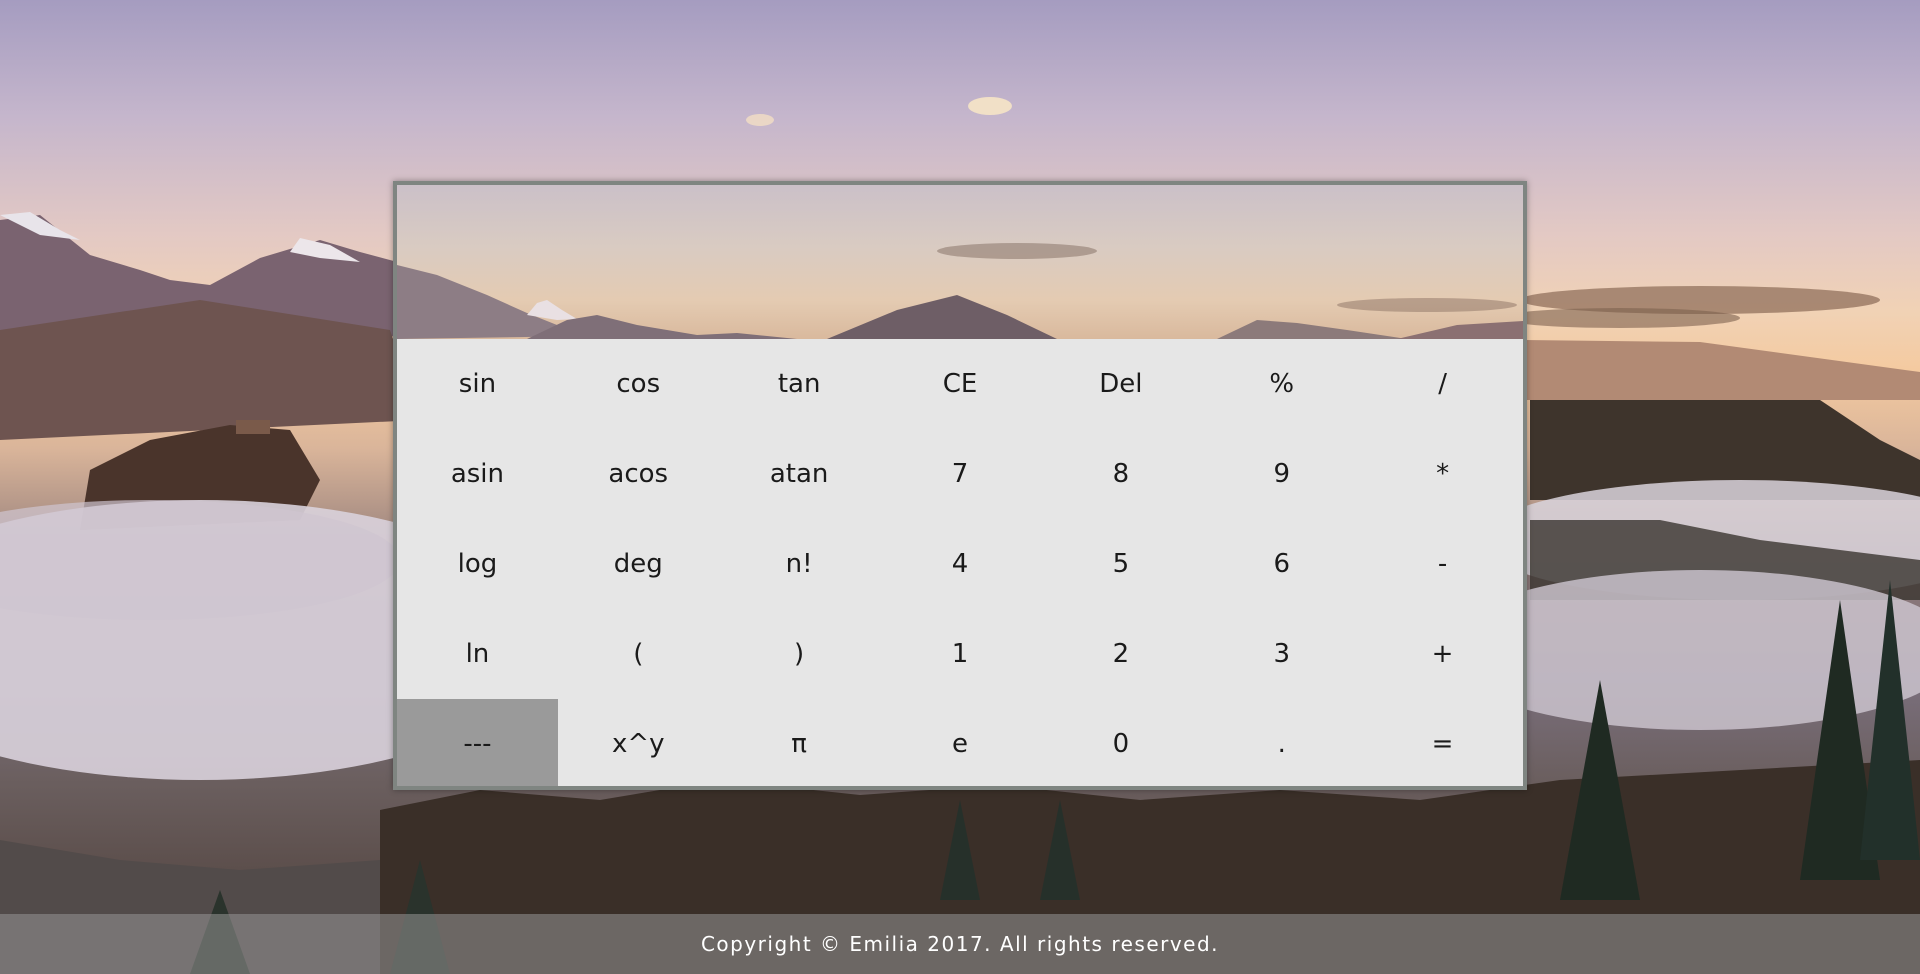  Describe the element at coordinates (1121, 474) in the screenshot. I see `key-8: 8` at that location.